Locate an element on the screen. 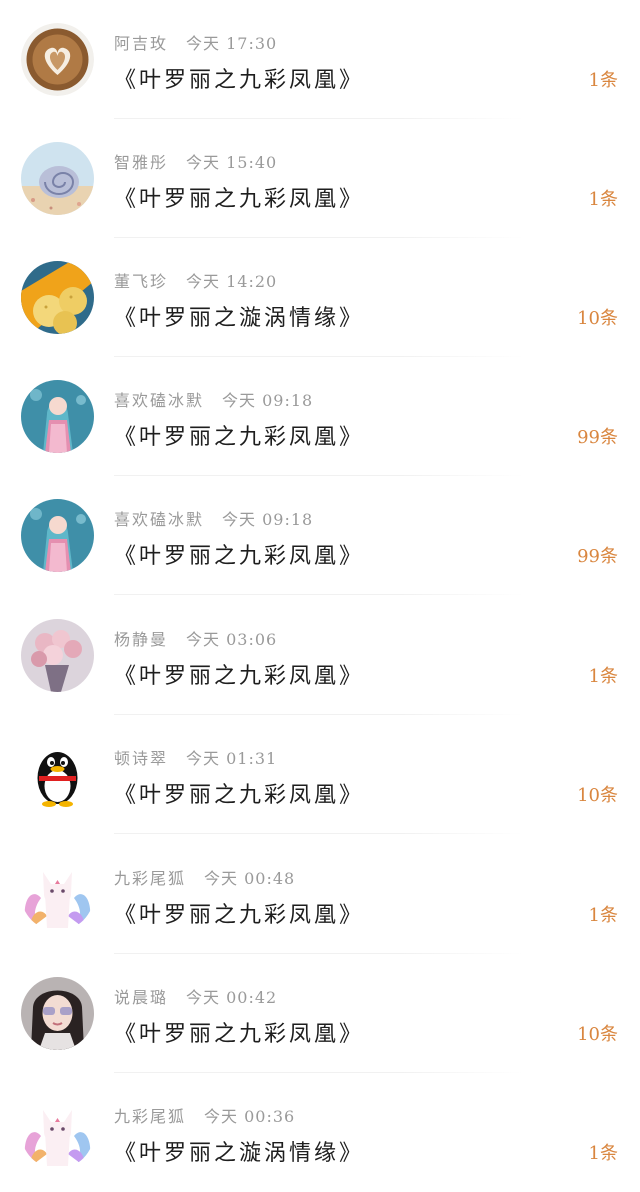  timestamp: 今天 01:31 is located at coordinates (232, 758).